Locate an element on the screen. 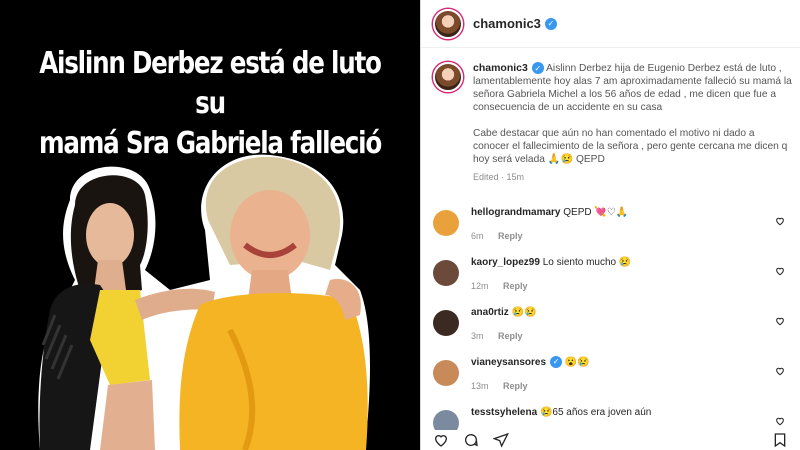 The width and height of the screenshot is (800, 450). comment-text: 😢65 años era joven aún is located at coordinates (595, 412).